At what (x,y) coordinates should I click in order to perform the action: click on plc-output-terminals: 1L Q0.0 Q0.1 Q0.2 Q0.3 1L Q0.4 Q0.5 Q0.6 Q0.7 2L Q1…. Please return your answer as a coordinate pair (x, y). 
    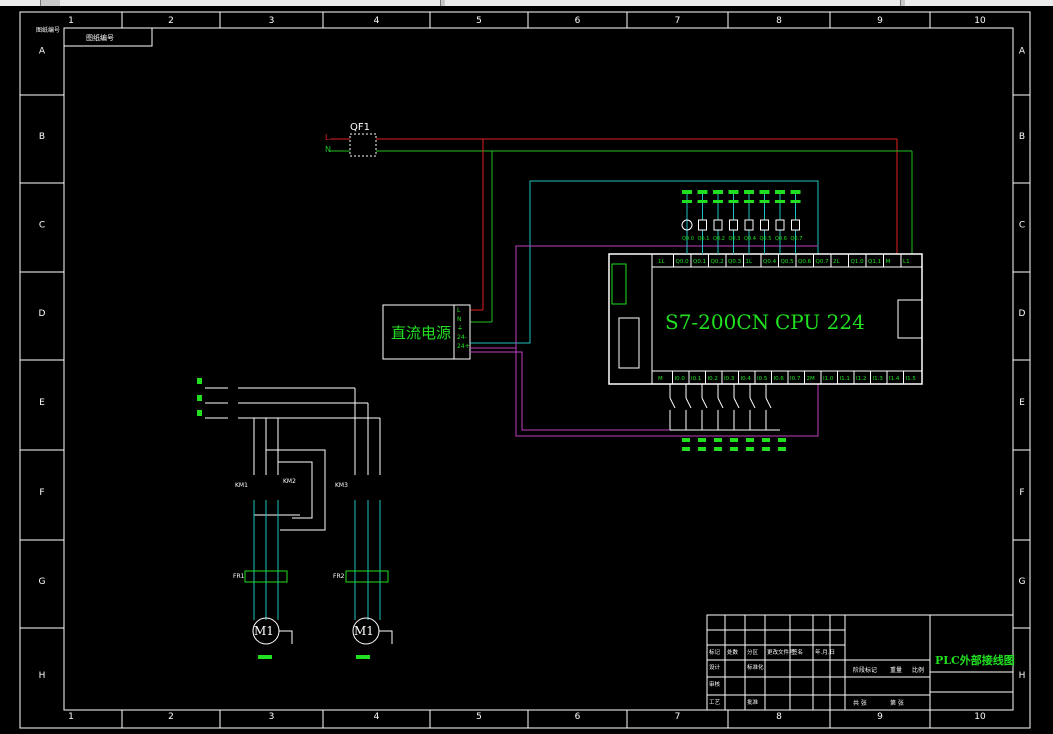
    Looking at the image, I should click on (784, 260).